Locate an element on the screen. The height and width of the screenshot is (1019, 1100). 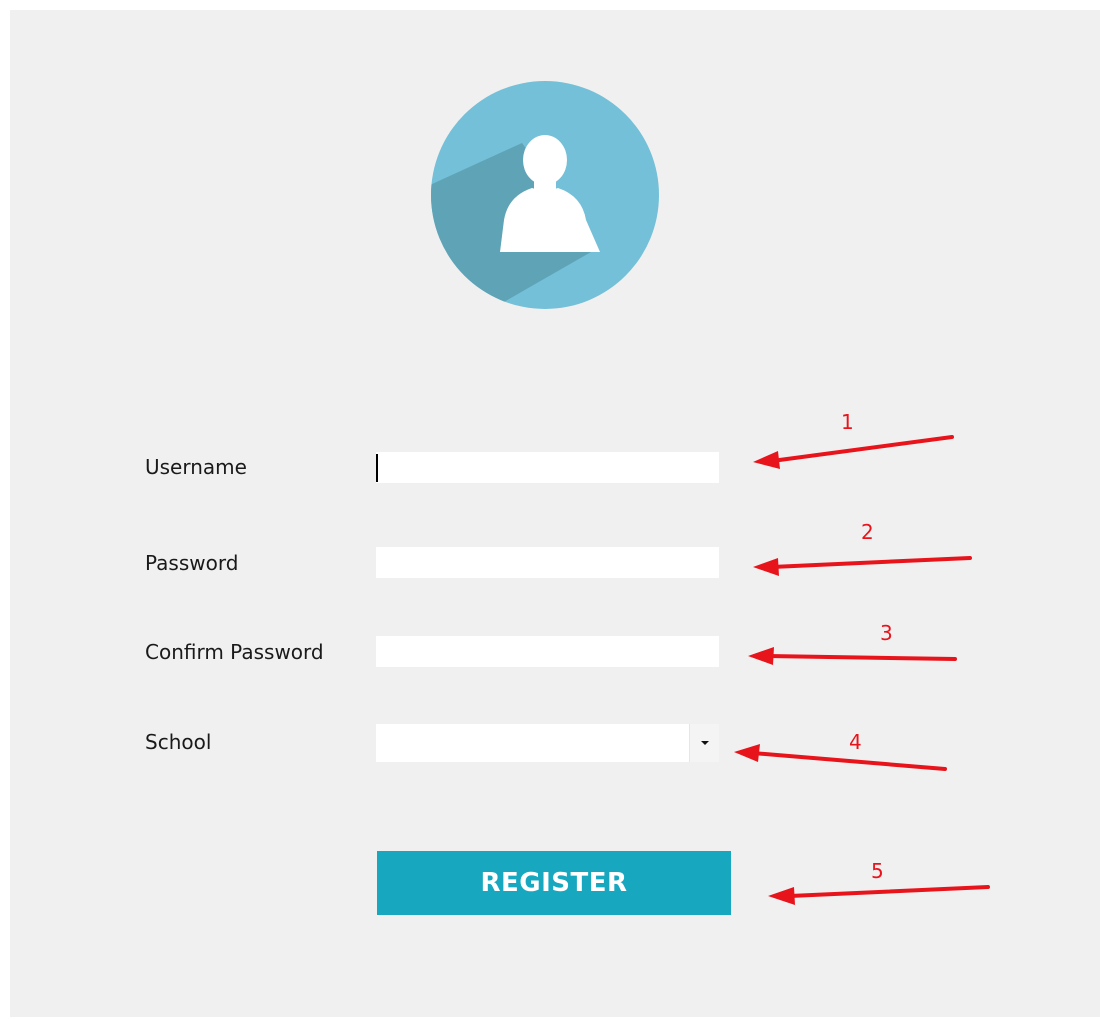
school-dropdown-button is located at coordinates (704, 743).